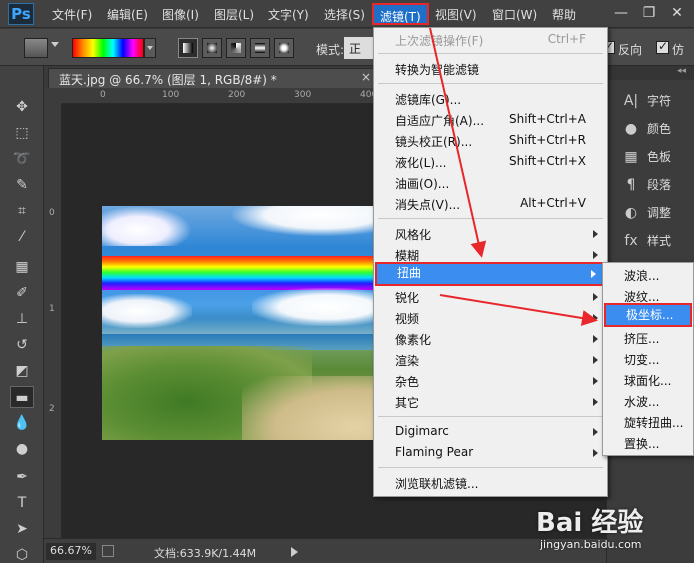  What do you see at coordinates (490, 234) in the screenshot?
I see `menu-item-stylize: 风格化` at bounding box center [490, 234].